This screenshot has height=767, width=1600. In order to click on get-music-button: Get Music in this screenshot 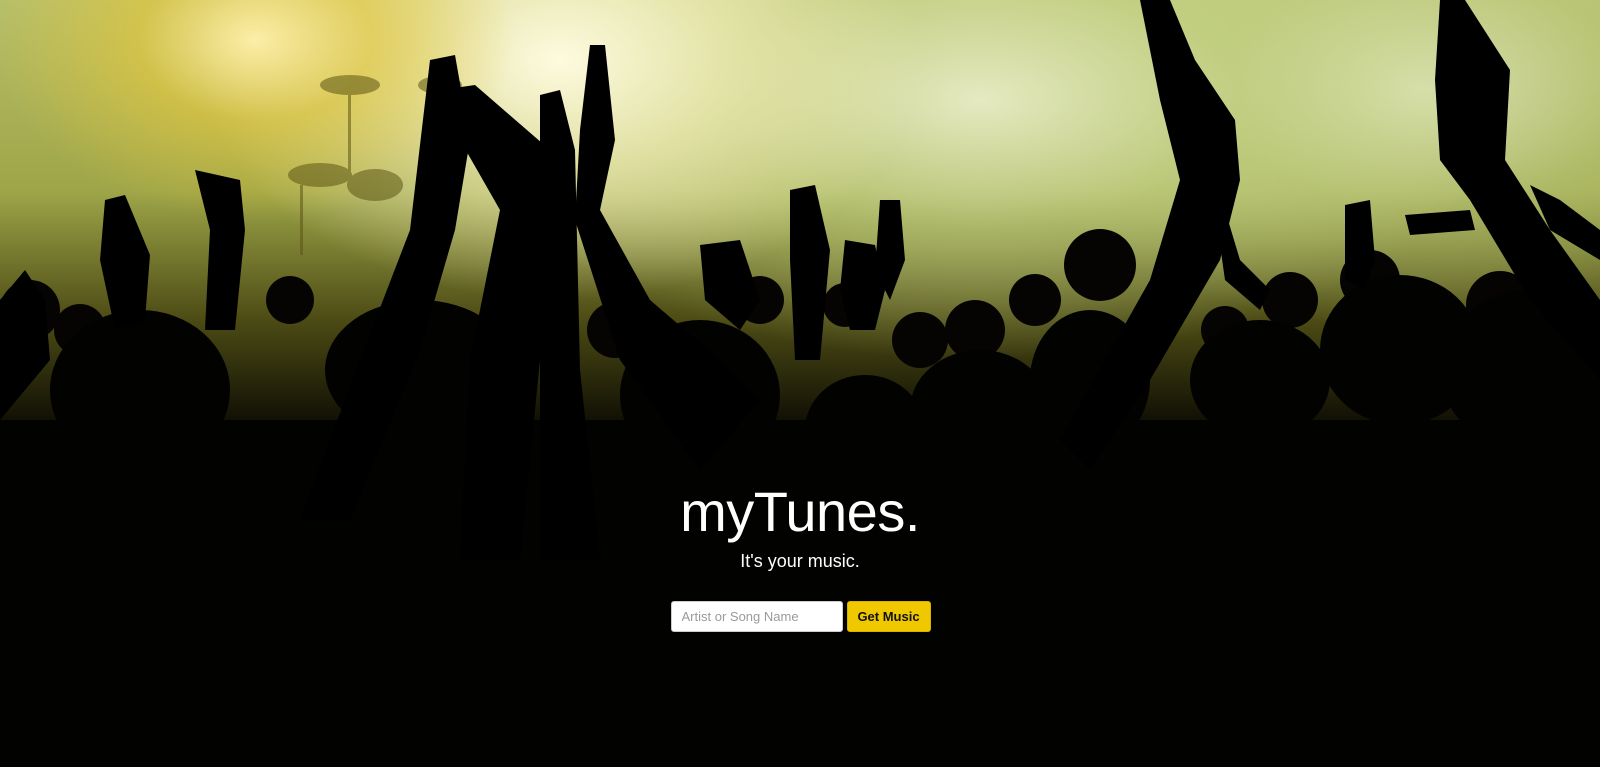, I will do `click(888, 616)`.